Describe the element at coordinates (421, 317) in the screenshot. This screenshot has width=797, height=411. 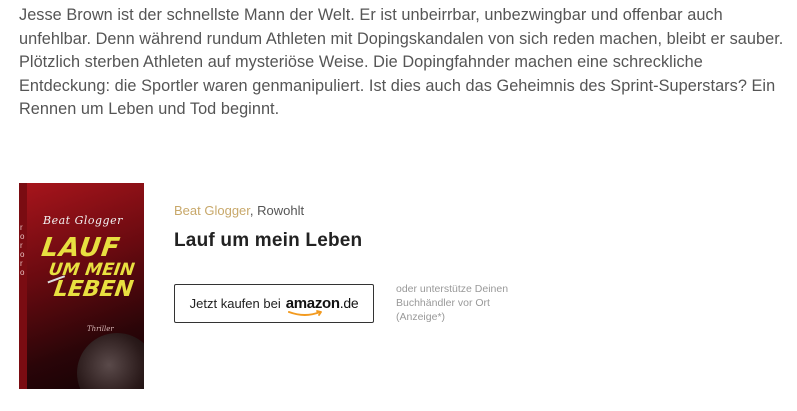
I see `support-note-line3: (Anzeige*)` at that location.